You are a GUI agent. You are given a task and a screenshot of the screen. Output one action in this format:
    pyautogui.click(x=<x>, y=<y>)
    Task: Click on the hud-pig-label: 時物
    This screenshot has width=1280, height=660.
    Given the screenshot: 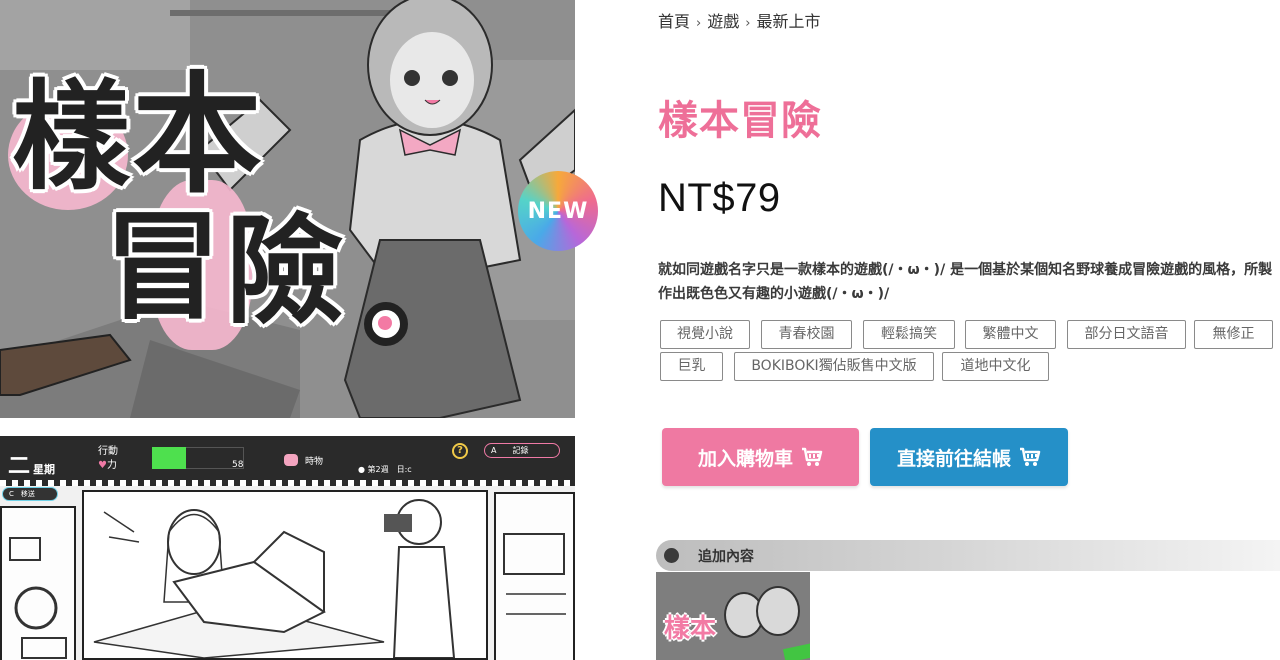 What is the action you would take?
    pyautogui.click(x=314, y=462)
    